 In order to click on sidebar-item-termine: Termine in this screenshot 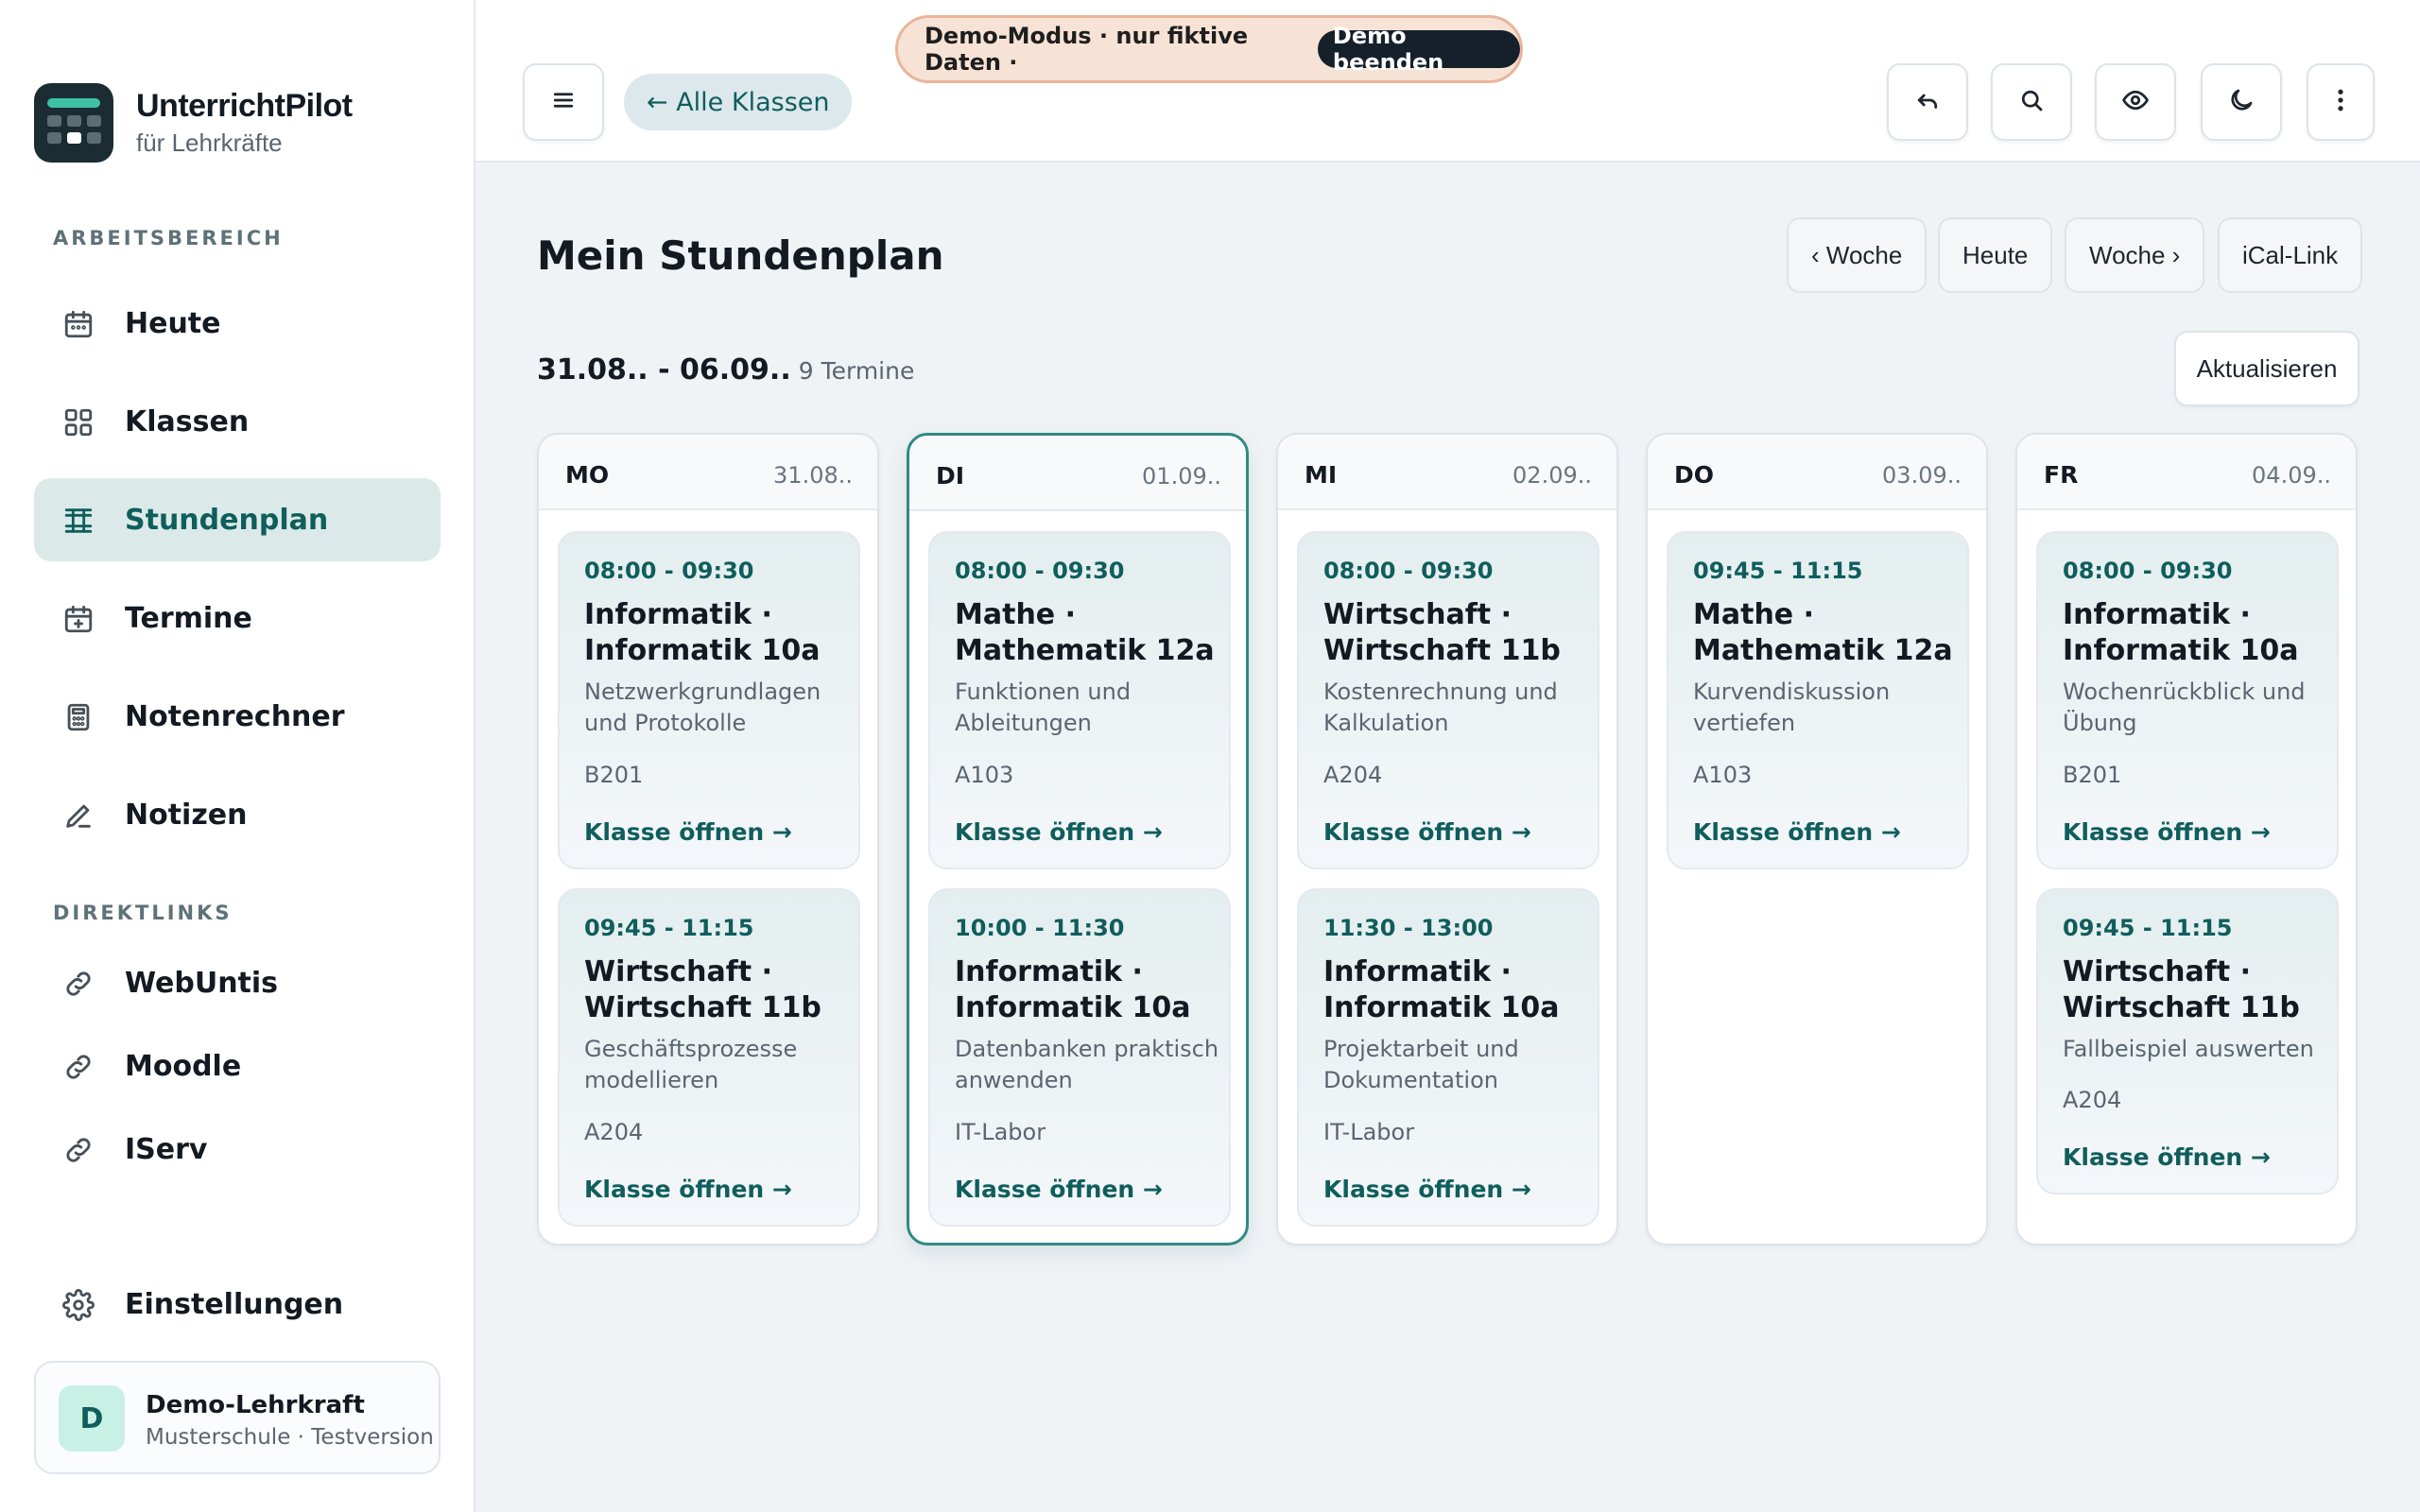, I will do `click(237, 618)`.